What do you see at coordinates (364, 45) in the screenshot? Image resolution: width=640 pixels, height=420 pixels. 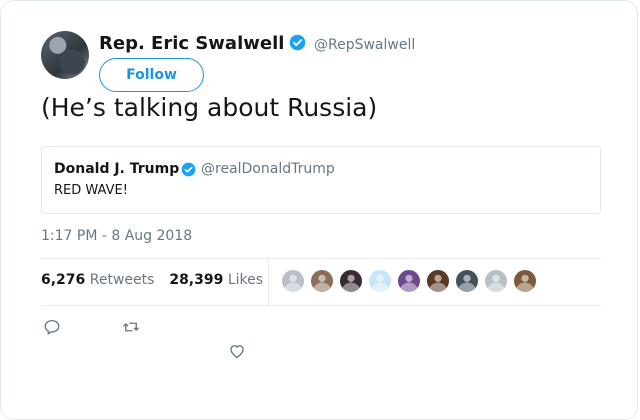 I see `author-handle: @RepSwalwell` at bounding box center [364, 45].